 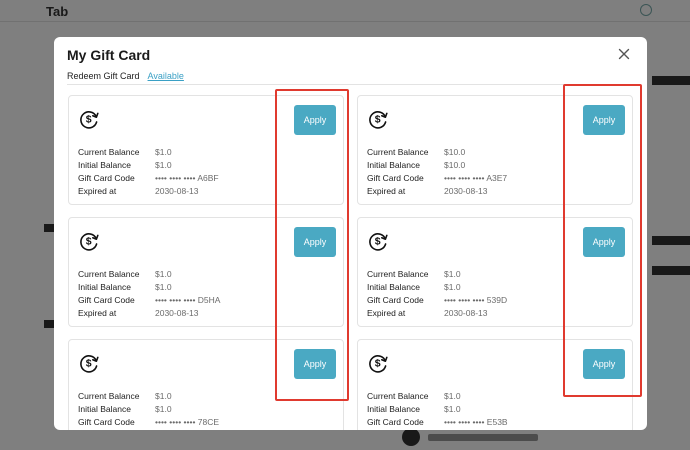 I want to click on highlight-box-left, so click(x=312, y=245).